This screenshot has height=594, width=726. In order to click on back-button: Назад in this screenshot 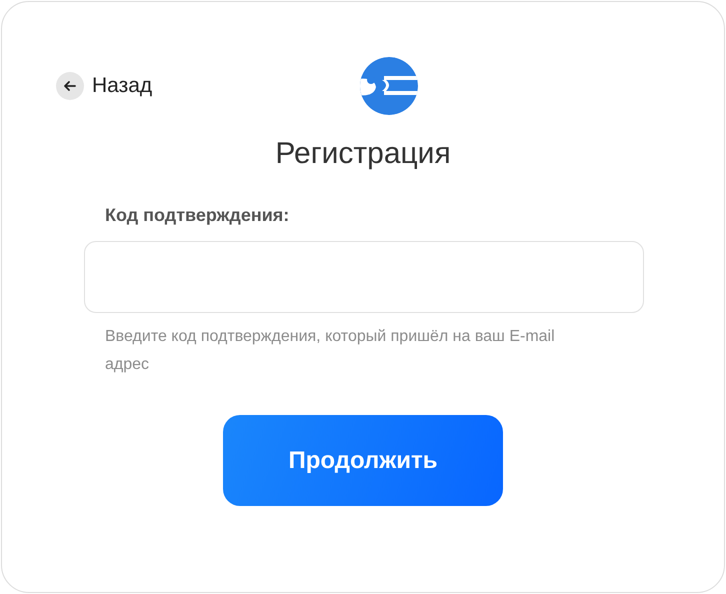, I will do `click(104, 86)`.